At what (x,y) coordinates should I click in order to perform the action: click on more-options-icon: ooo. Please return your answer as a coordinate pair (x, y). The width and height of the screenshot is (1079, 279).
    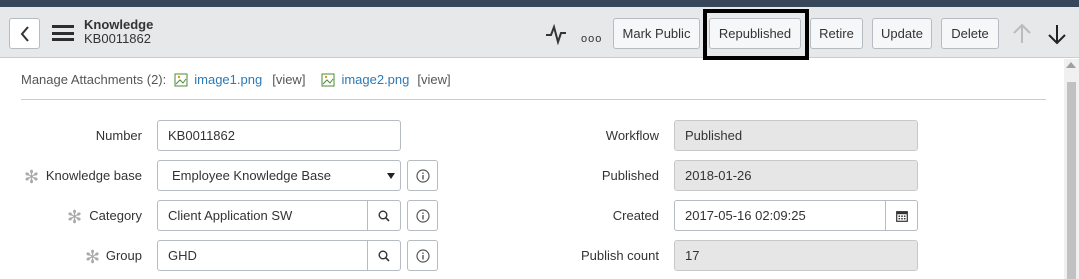
    Looking at the image, I should click on (591, 39).